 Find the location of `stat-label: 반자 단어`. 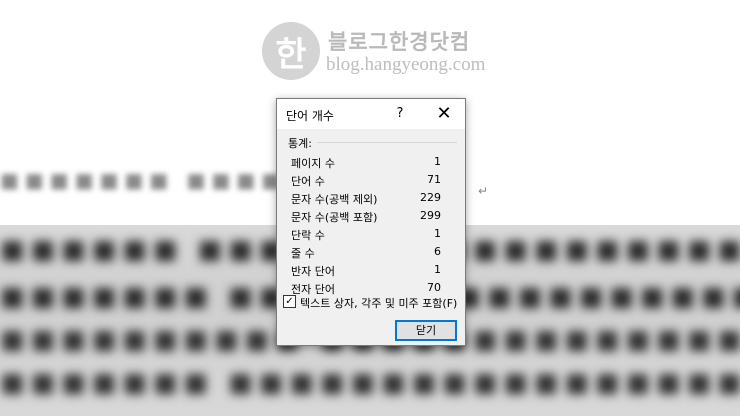

stat-label: 반자 단어 is located at coordinates (313, 271).